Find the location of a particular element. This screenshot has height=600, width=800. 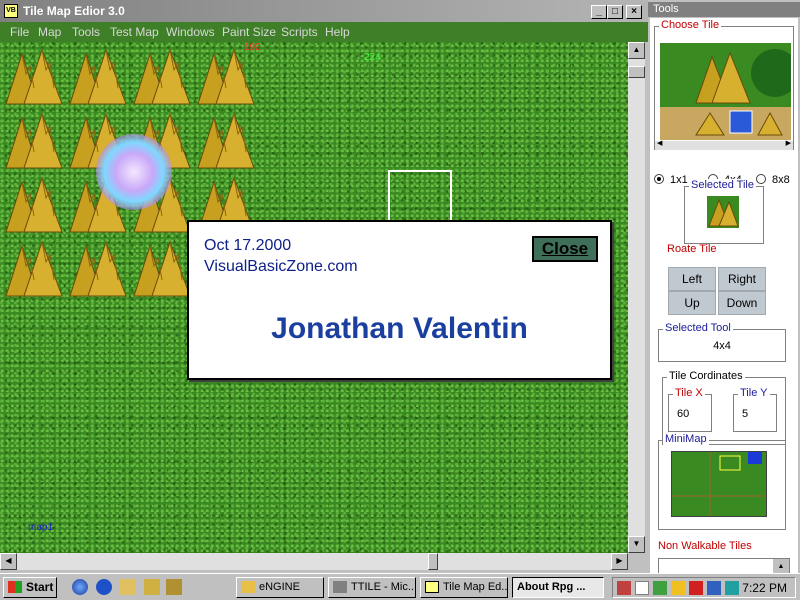

about-close-label: Close is located at coordinates (565, 248).